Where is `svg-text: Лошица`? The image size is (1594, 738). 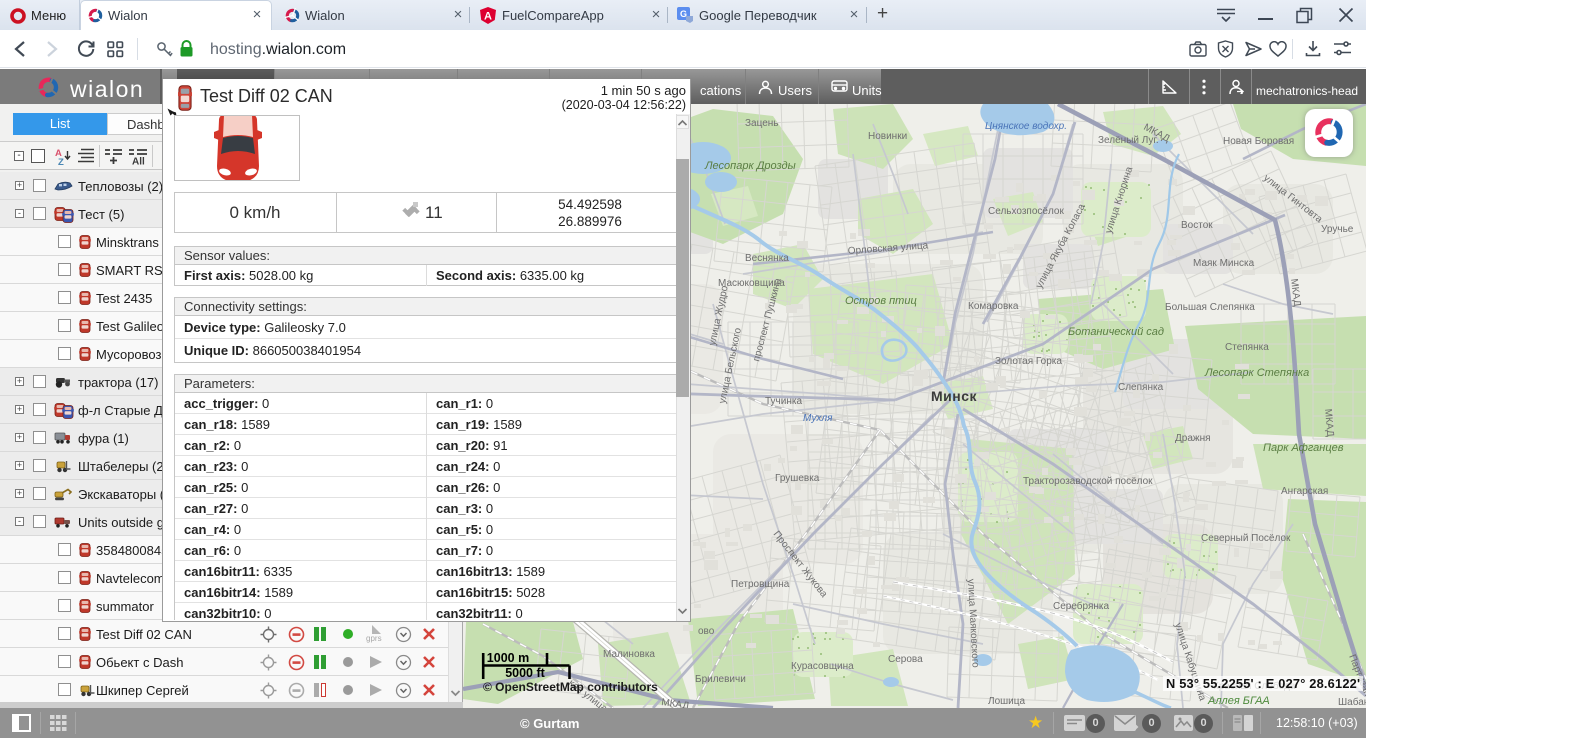 svg-text: Лошица is located at coordinates (1006, 701).